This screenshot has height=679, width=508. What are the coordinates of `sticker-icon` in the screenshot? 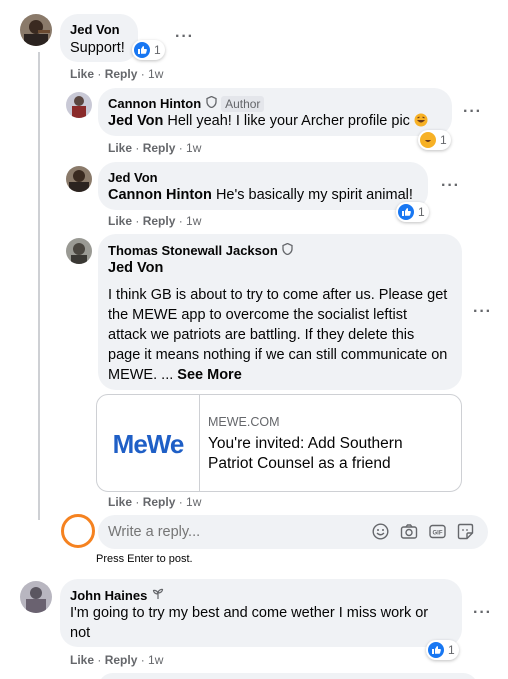 It's located at (465, 534).